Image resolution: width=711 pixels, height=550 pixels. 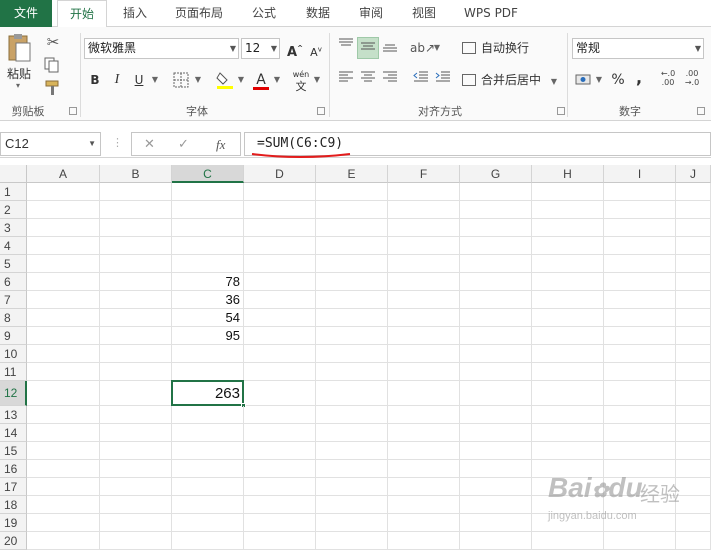 I want to click on cell-i7, so click(x=640, y=300).